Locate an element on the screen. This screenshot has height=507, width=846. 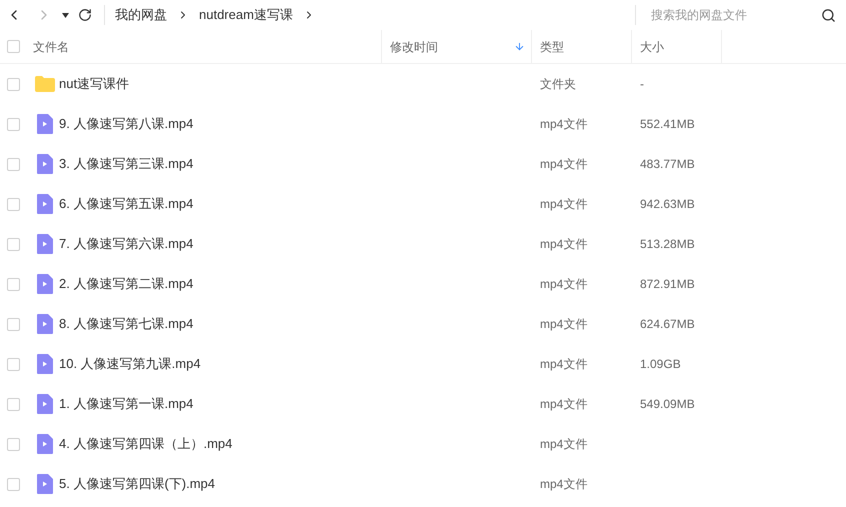
column-header: 大小 is located at coordinates (677, 46).